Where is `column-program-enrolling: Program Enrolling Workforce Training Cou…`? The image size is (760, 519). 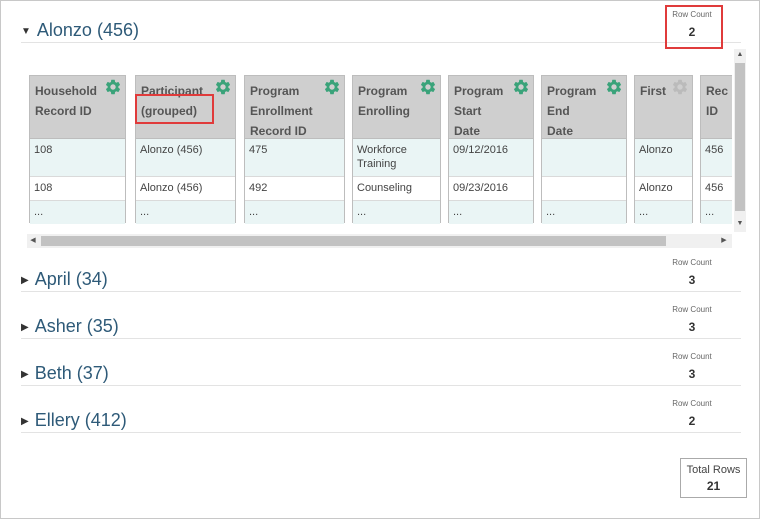
column-program-enrolling: Program Enrolling Workforce Training Cou… is located at coordinates (396, 149).